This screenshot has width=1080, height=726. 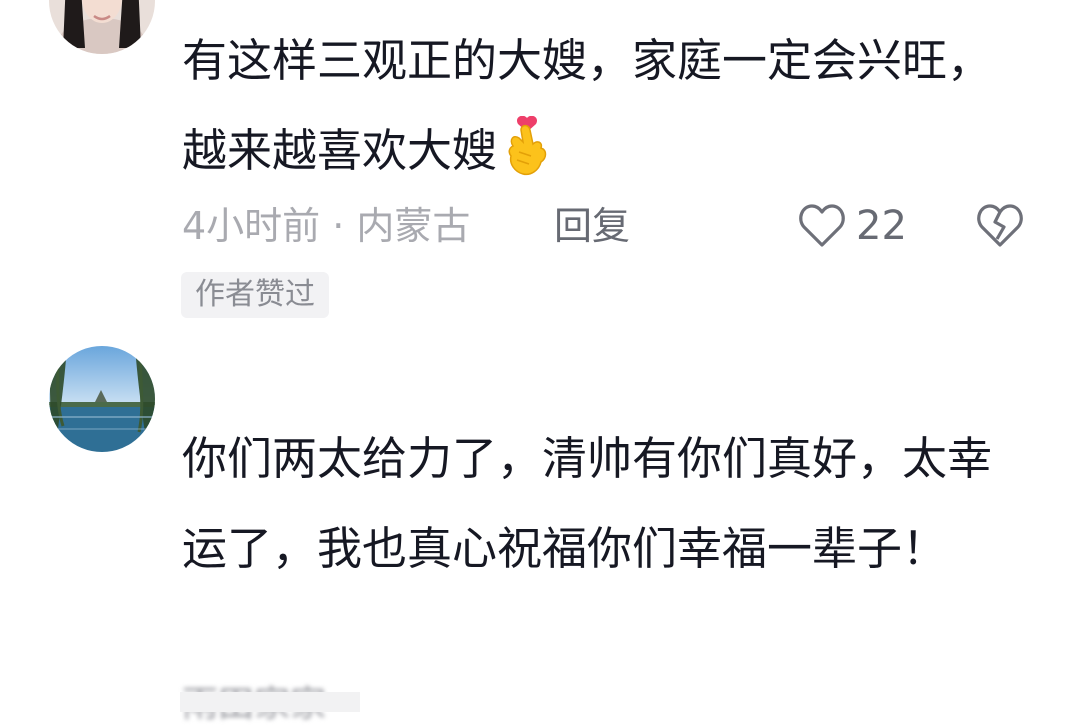 What do you see at coordinates (592, 226) in the screenshot?
I see `reply-button: 回复` at bounding box center [592, 226].